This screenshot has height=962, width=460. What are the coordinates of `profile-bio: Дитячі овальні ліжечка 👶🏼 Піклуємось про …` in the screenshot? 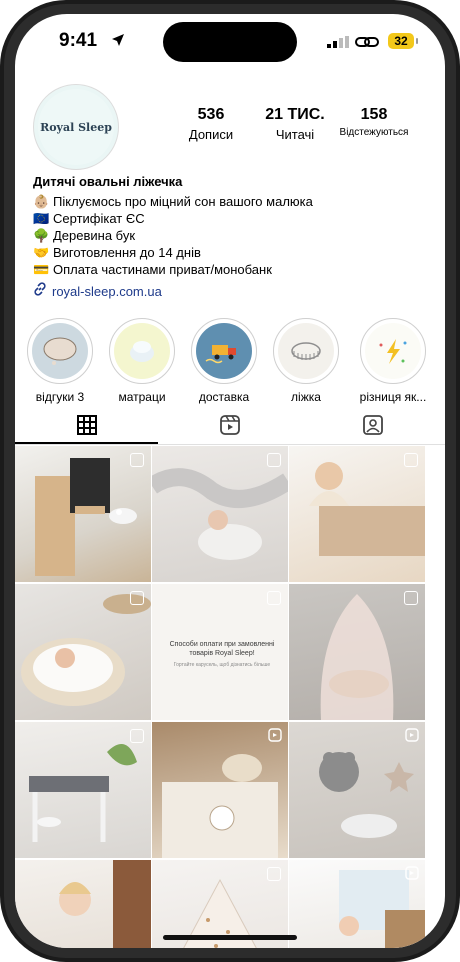 It's located at (233, 226).